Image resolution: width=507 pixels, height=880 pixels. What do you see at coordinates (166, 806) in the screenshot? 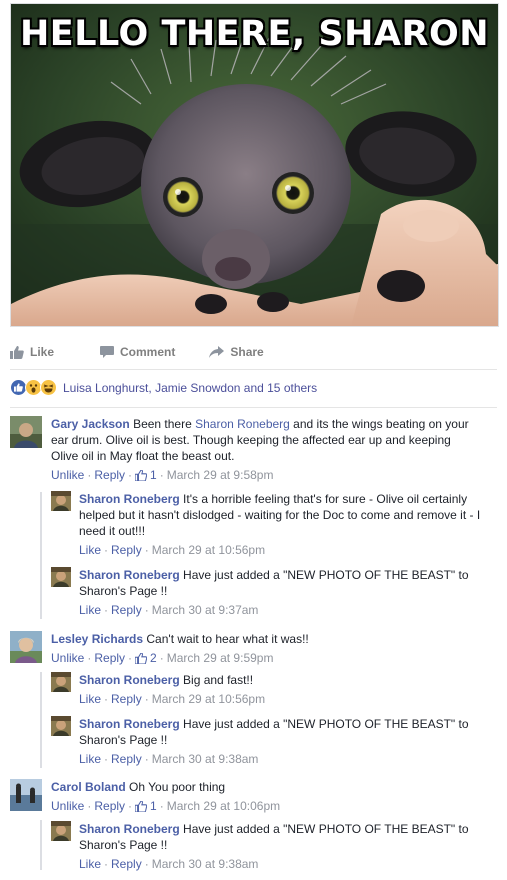
I see `comment-meta: Unlike · Reply · 1 · March 29 at 10:06pm` at bounding box center [166, 806].